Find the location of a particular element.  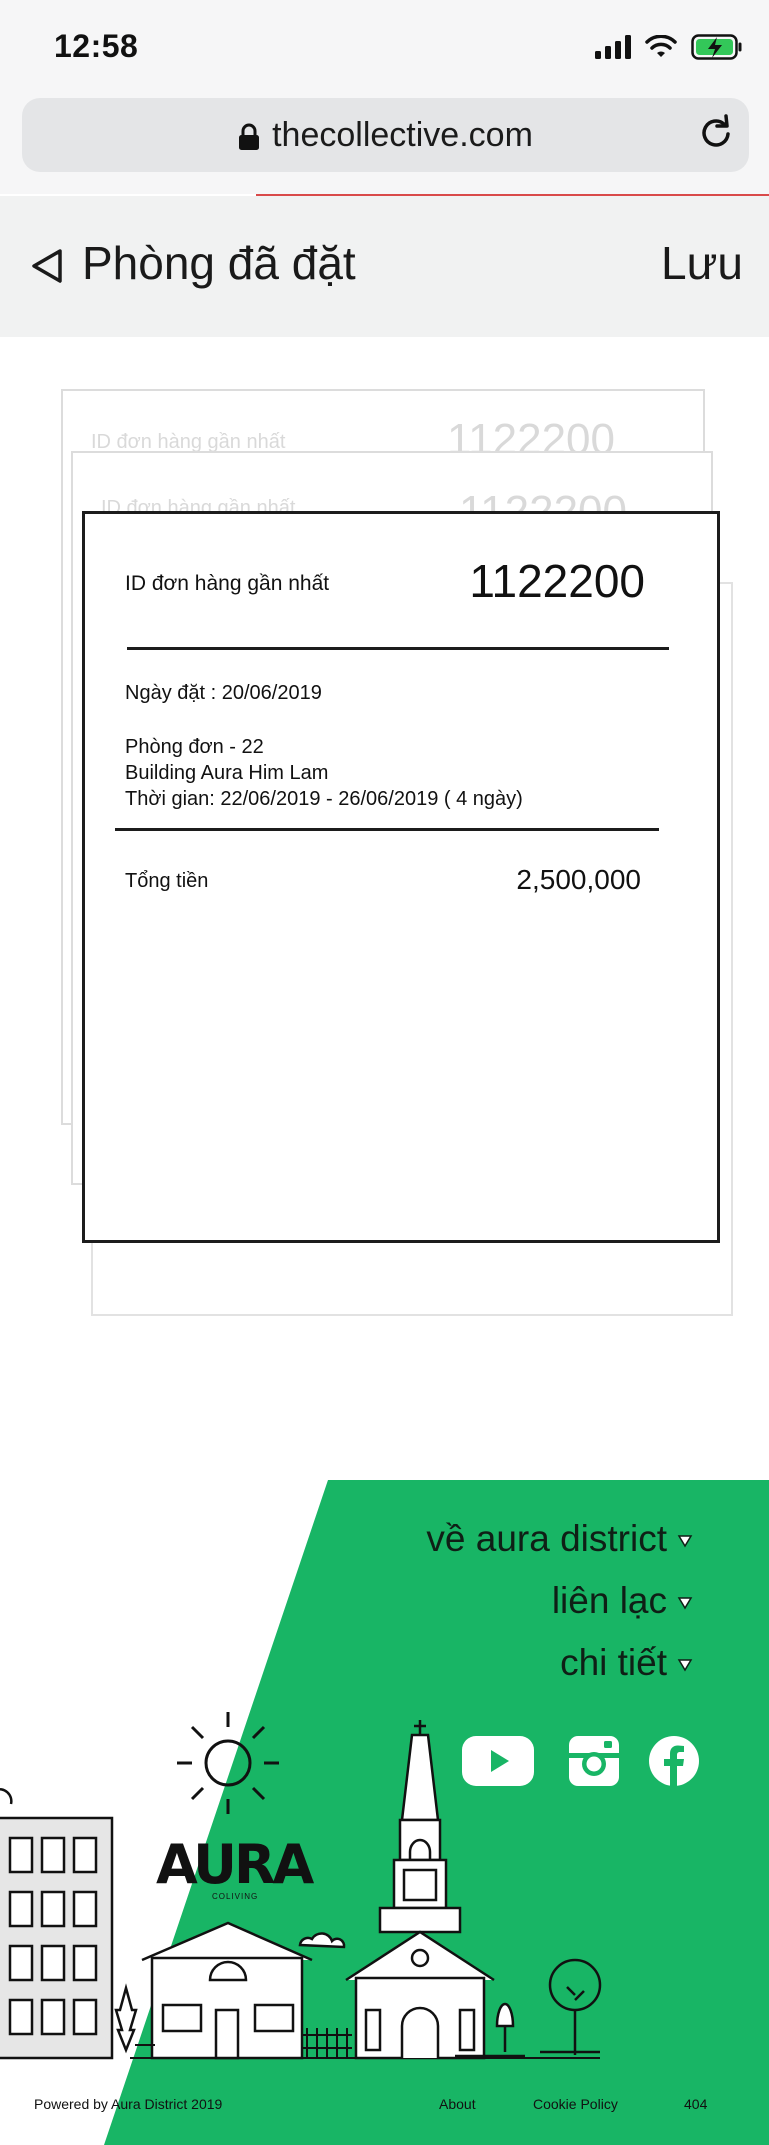

back-triangle-icon is located at coordinates (47, 266).